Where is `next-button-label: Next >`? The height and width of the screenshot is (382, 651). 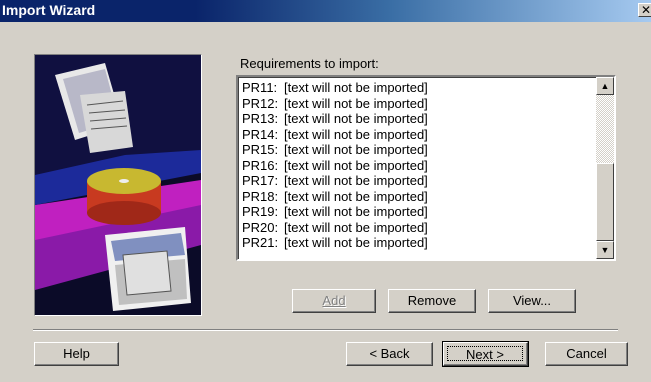
next-button-label: Next > is located at coordinates (485, 354).